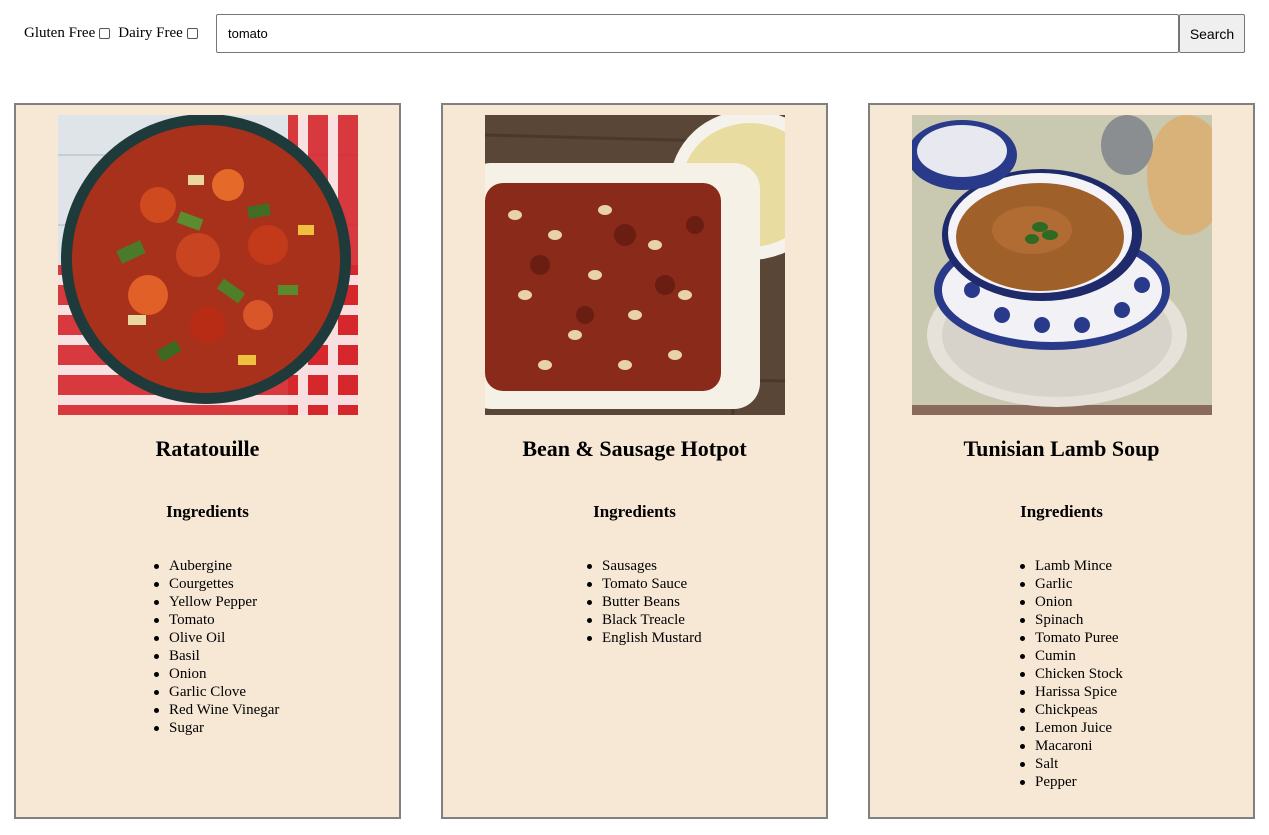  Describe the element at coordinates (1071, 584) in the screenshot. I see `ingredient-item: Garlic` at that location.